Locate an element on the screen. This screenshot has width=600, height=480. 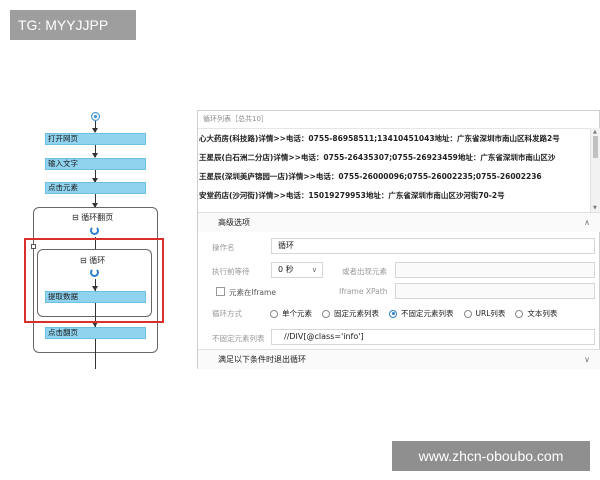
in-iframe-checkbox is located at coordinates (220, 291).